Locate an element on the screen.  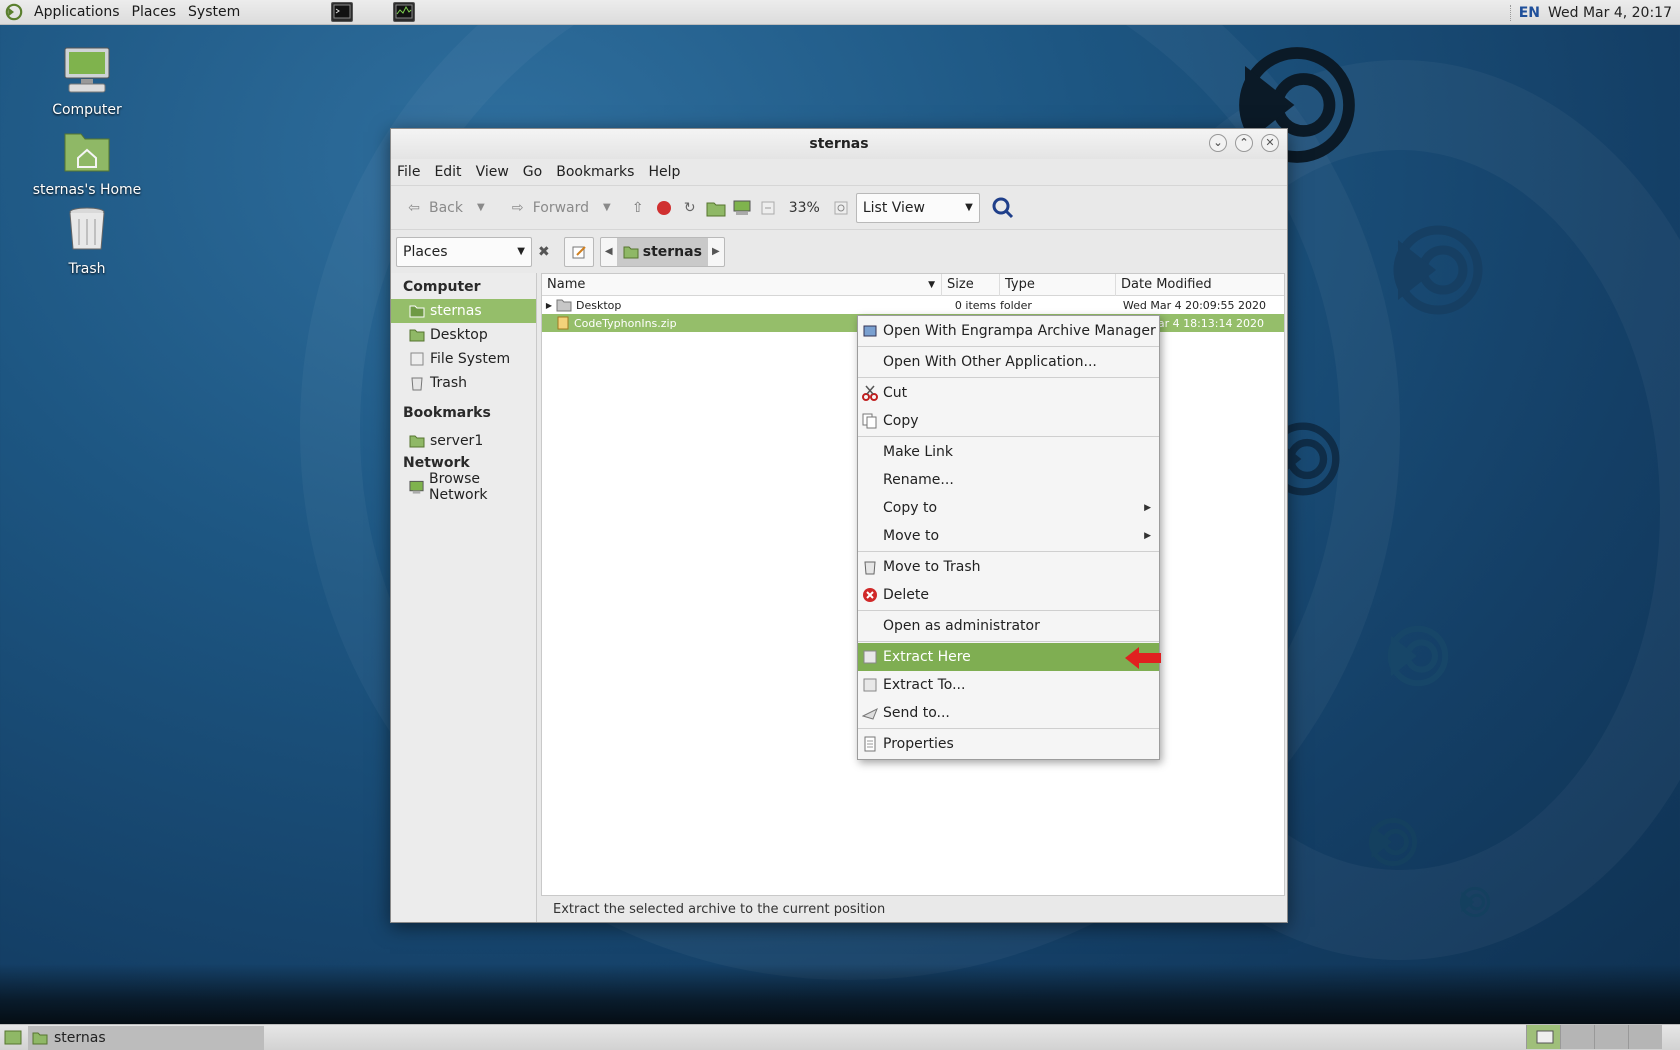
sidebar-item-trash: Trash is located at coordinates (463, 383).